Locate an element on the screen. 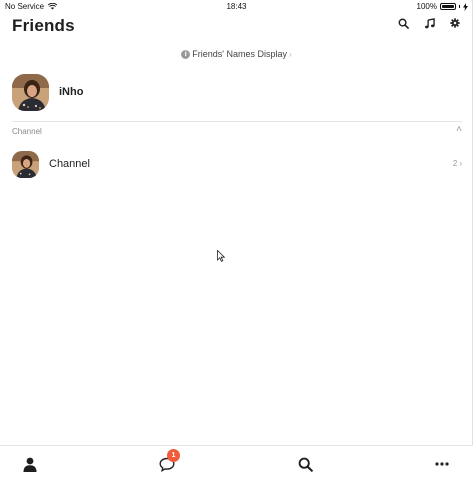 This screenshot has width=473, height=480. gear-icon is located at coordinates (455, 23).